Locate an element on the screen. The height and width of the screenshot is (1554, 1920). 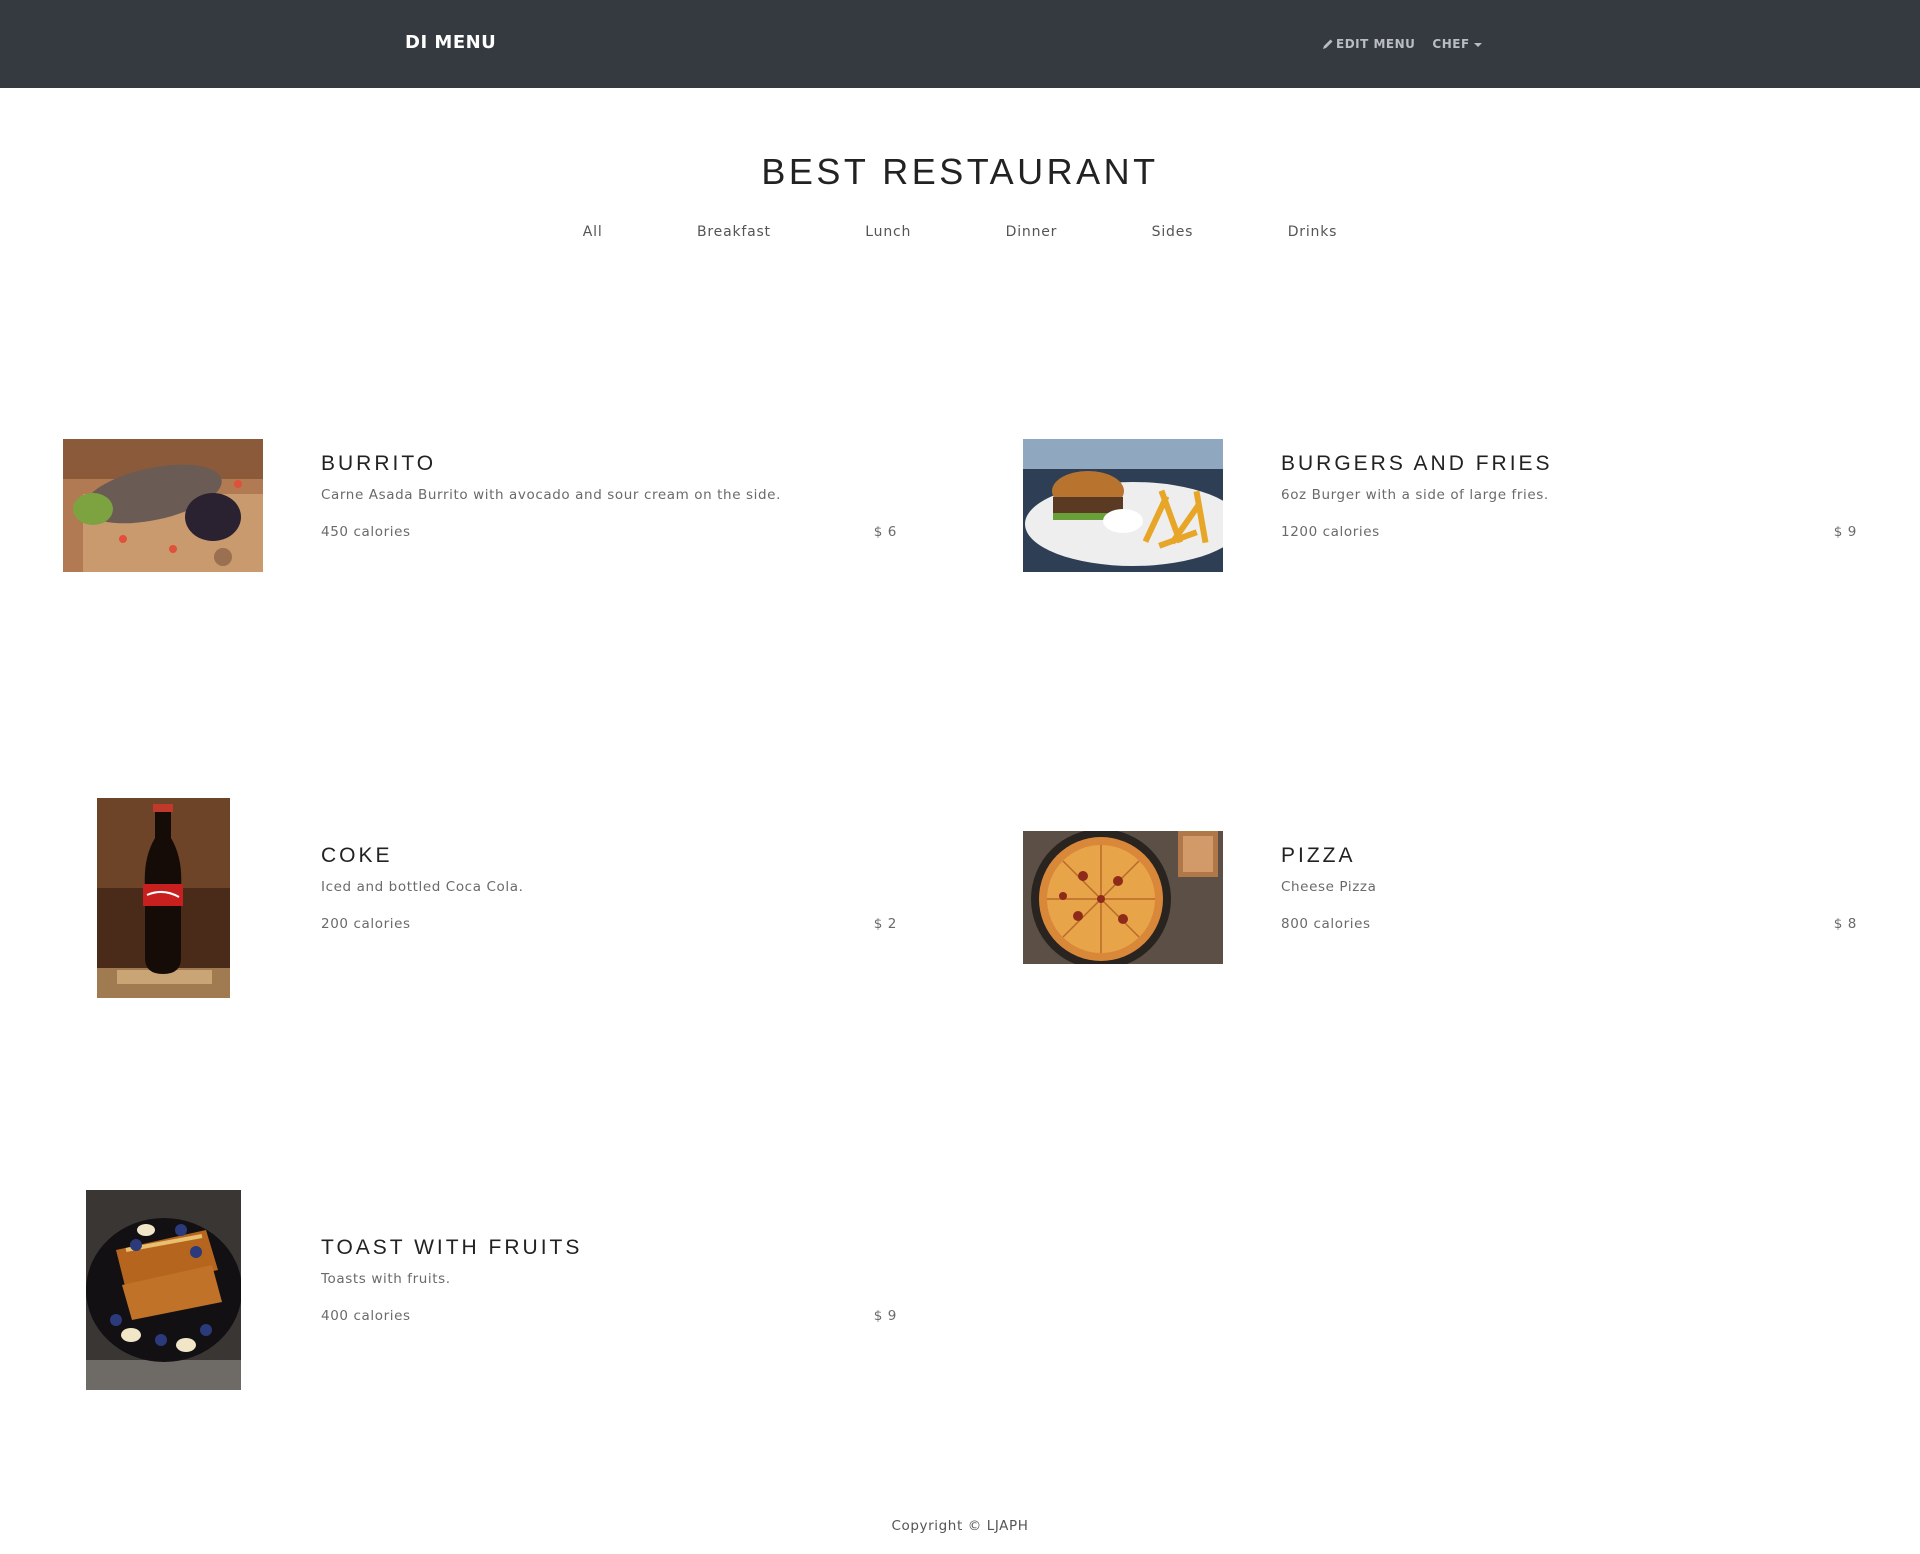
filter-tab-lunch: Lunch is located at coordinates (888, 232).